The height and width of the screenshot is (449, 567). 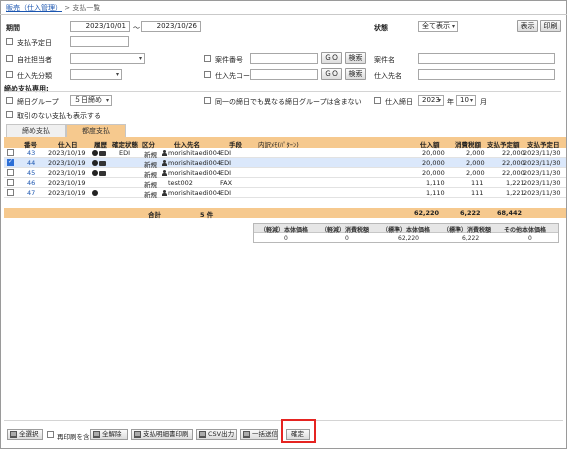 I want to click on supplier-category-label: 仕入先分類, so click(x=34, y=76).